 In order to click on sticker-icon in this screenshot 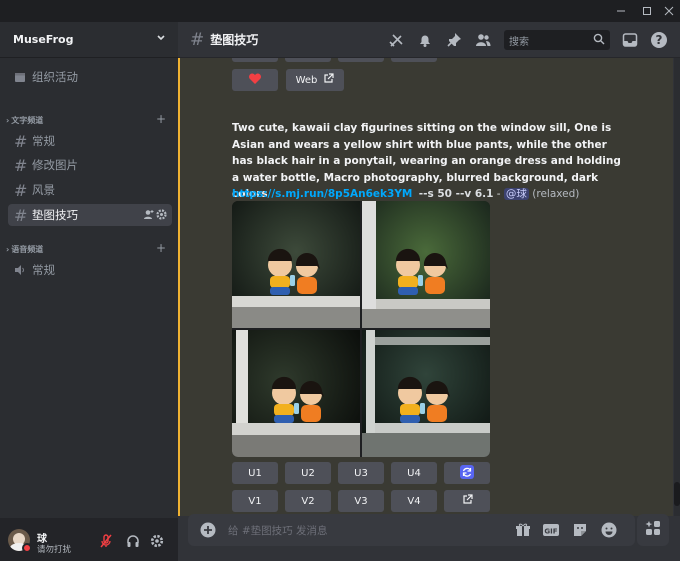, I will do `click(580, 532)`.